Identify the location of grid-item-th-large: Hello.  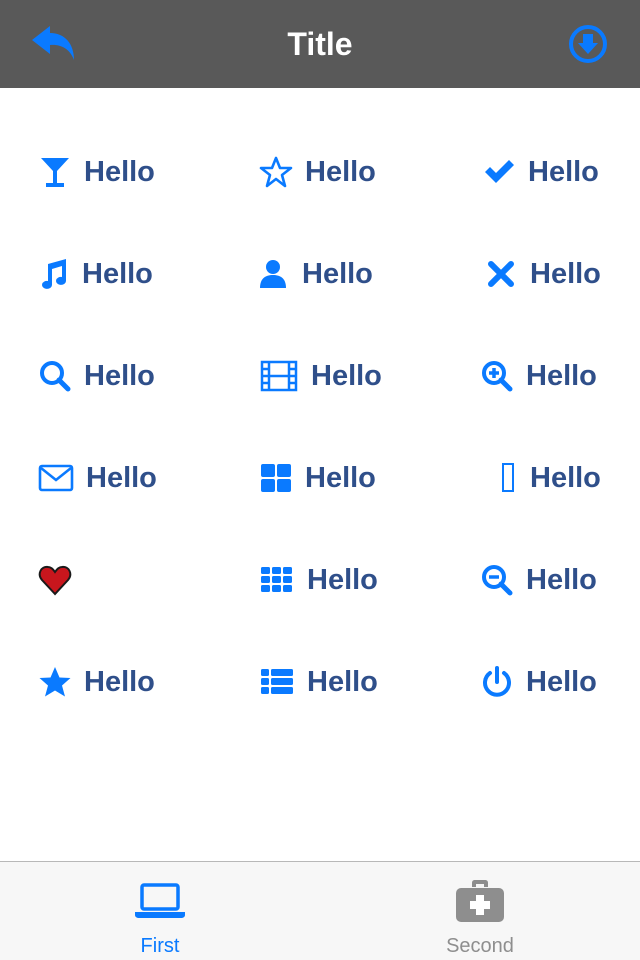
(317, 478).